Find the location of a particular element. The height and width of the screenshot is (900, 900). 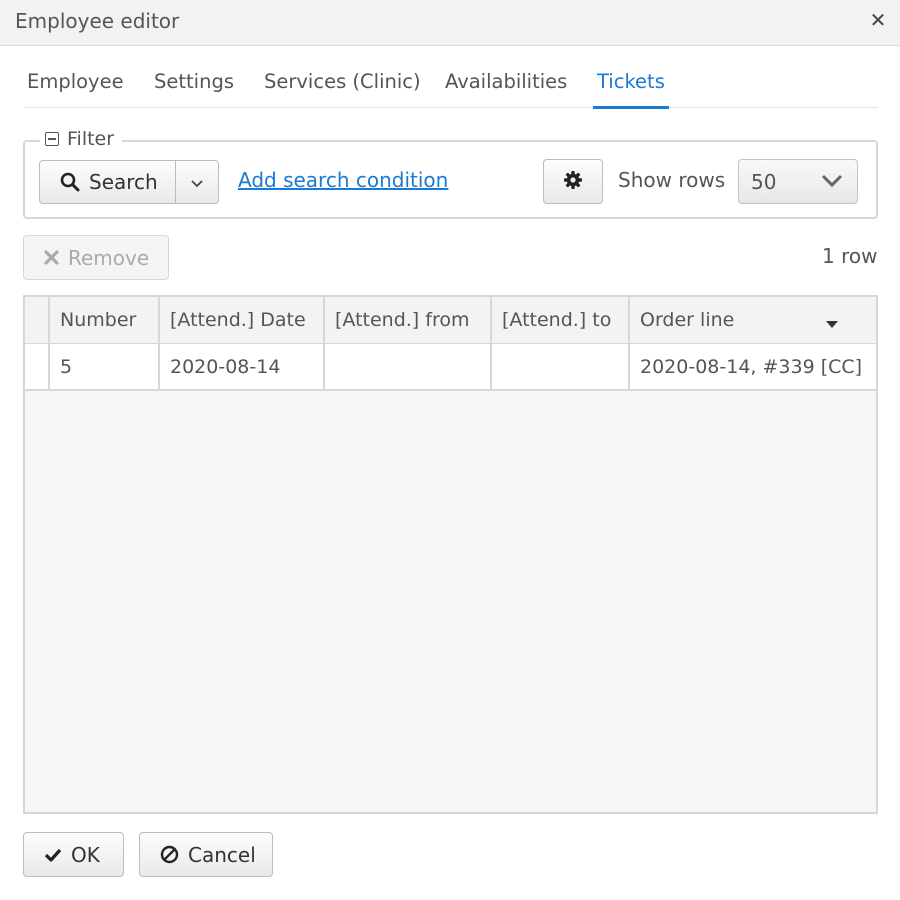

active-tab-indicator is located at coordinates (631, 107).